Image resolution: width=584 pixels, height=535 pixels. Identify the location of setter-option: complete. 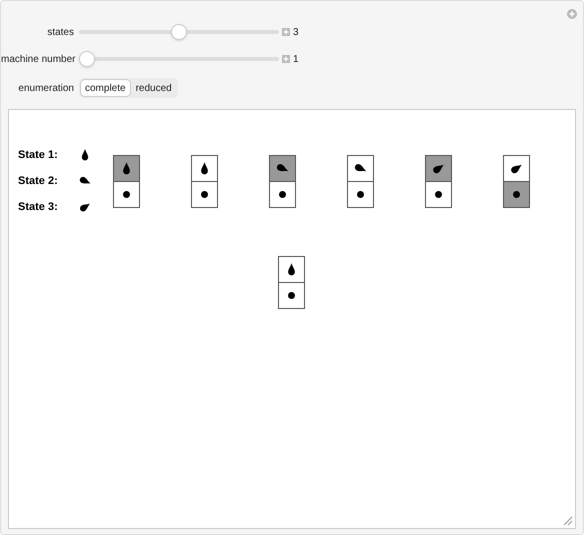
(105, 88).